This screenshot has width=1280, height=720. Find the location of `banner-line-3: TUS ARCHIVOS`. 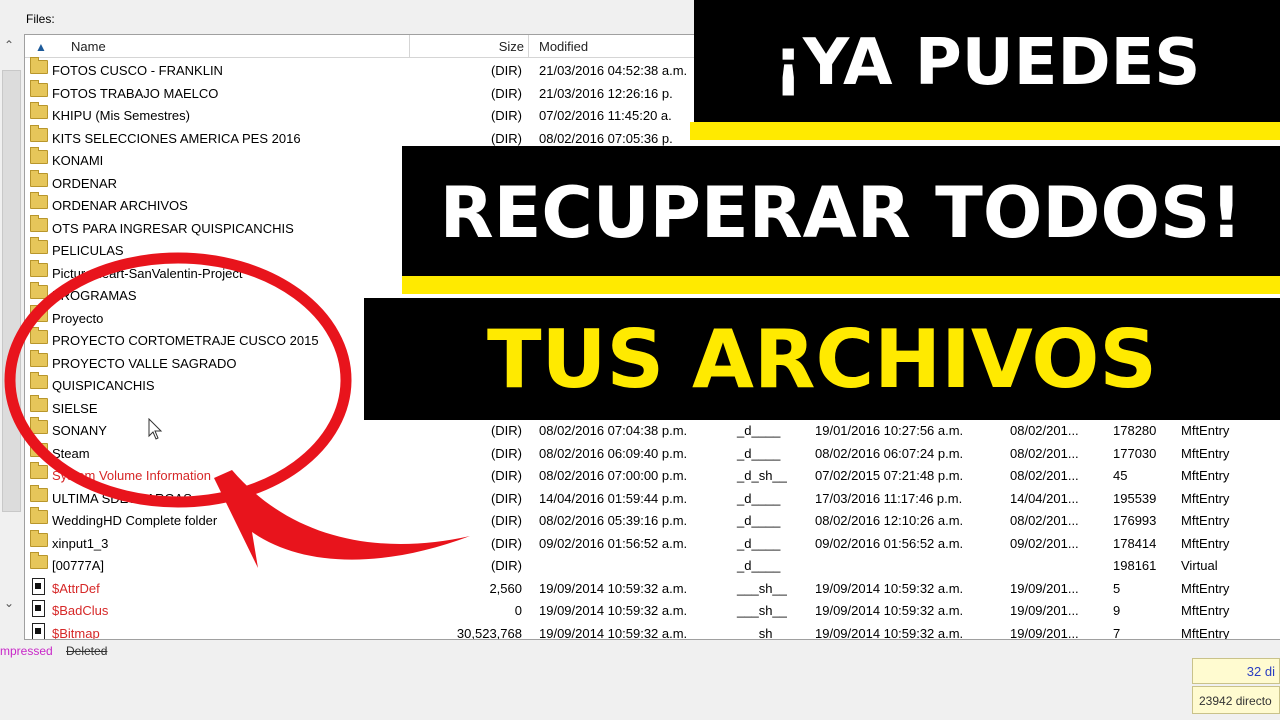

banner-line-3: TUS ARCHIVOS is located at coordinates (822, 359).